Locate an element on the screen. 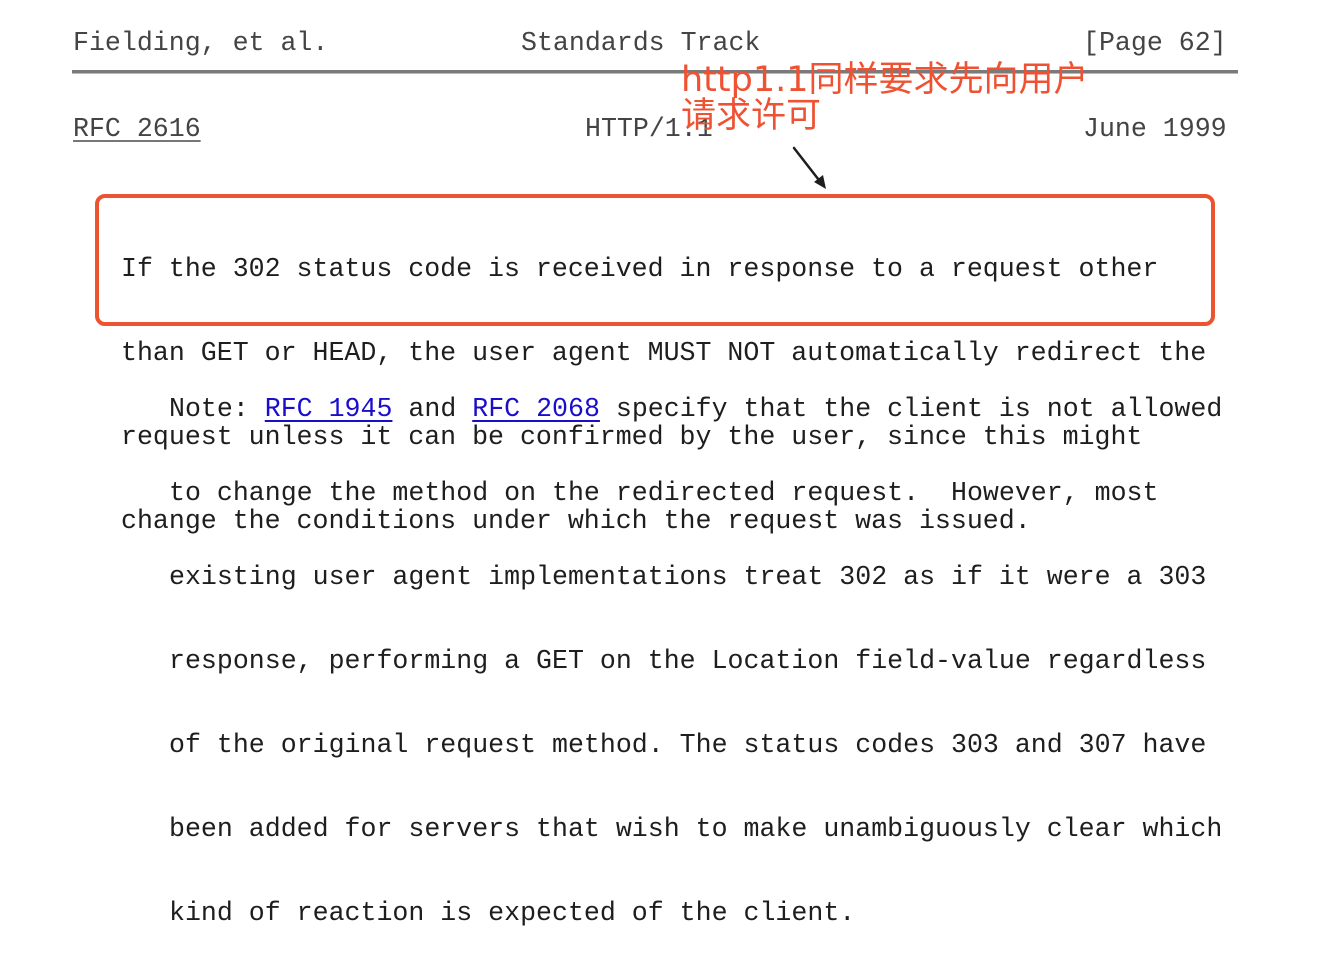  annotation-line-2: 请求许可 is located at coordinates (751, 116).